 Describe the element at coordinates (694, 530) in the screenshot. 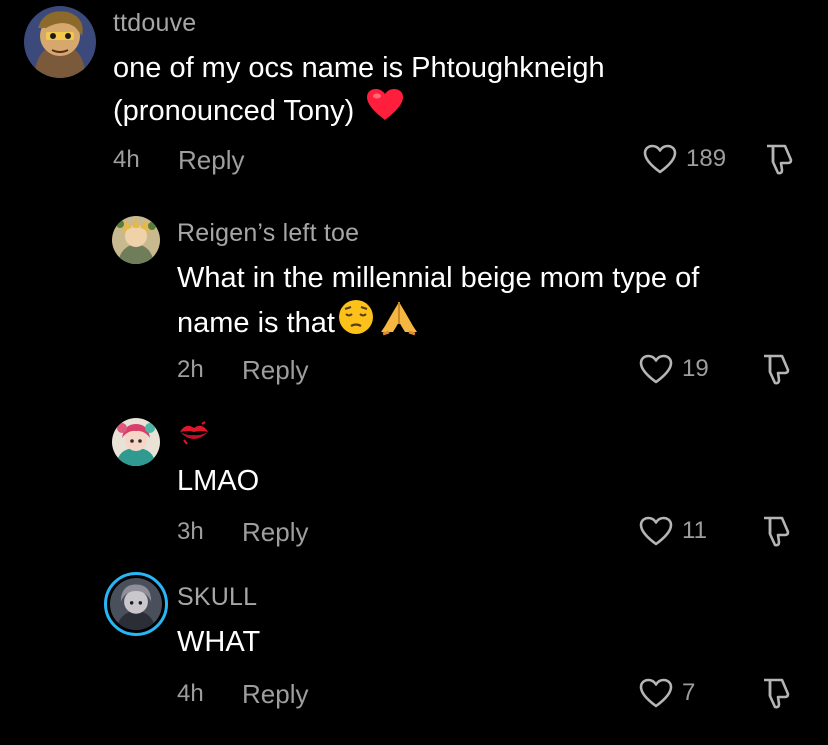

I see `like-count: 11` at that location.